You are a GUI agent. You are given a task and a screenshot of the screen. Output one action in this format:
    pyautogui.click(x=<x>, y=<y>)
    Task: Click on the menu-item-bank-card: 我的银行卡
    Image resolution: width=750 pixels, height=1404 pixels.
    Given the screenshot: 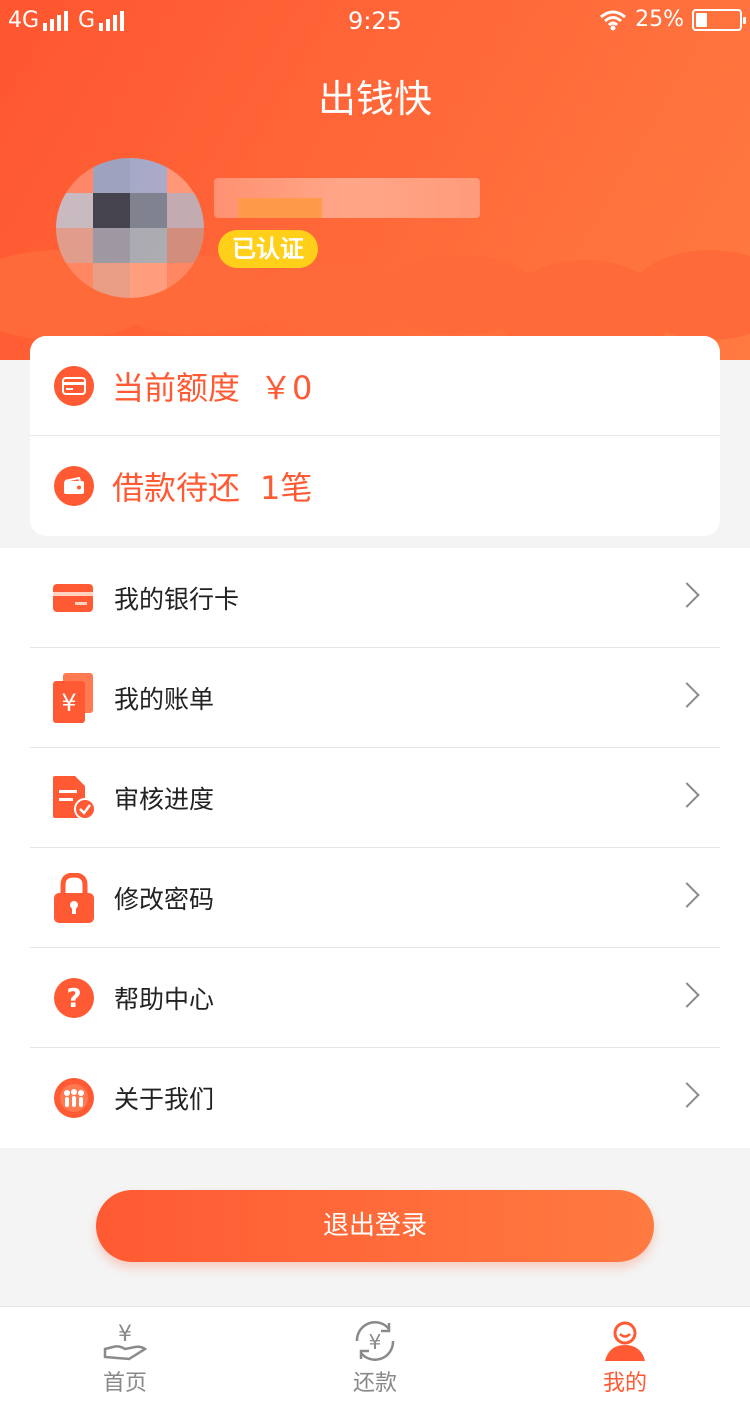 What is the action you would take?
    pyautogui.click(x=375, y=598)
    